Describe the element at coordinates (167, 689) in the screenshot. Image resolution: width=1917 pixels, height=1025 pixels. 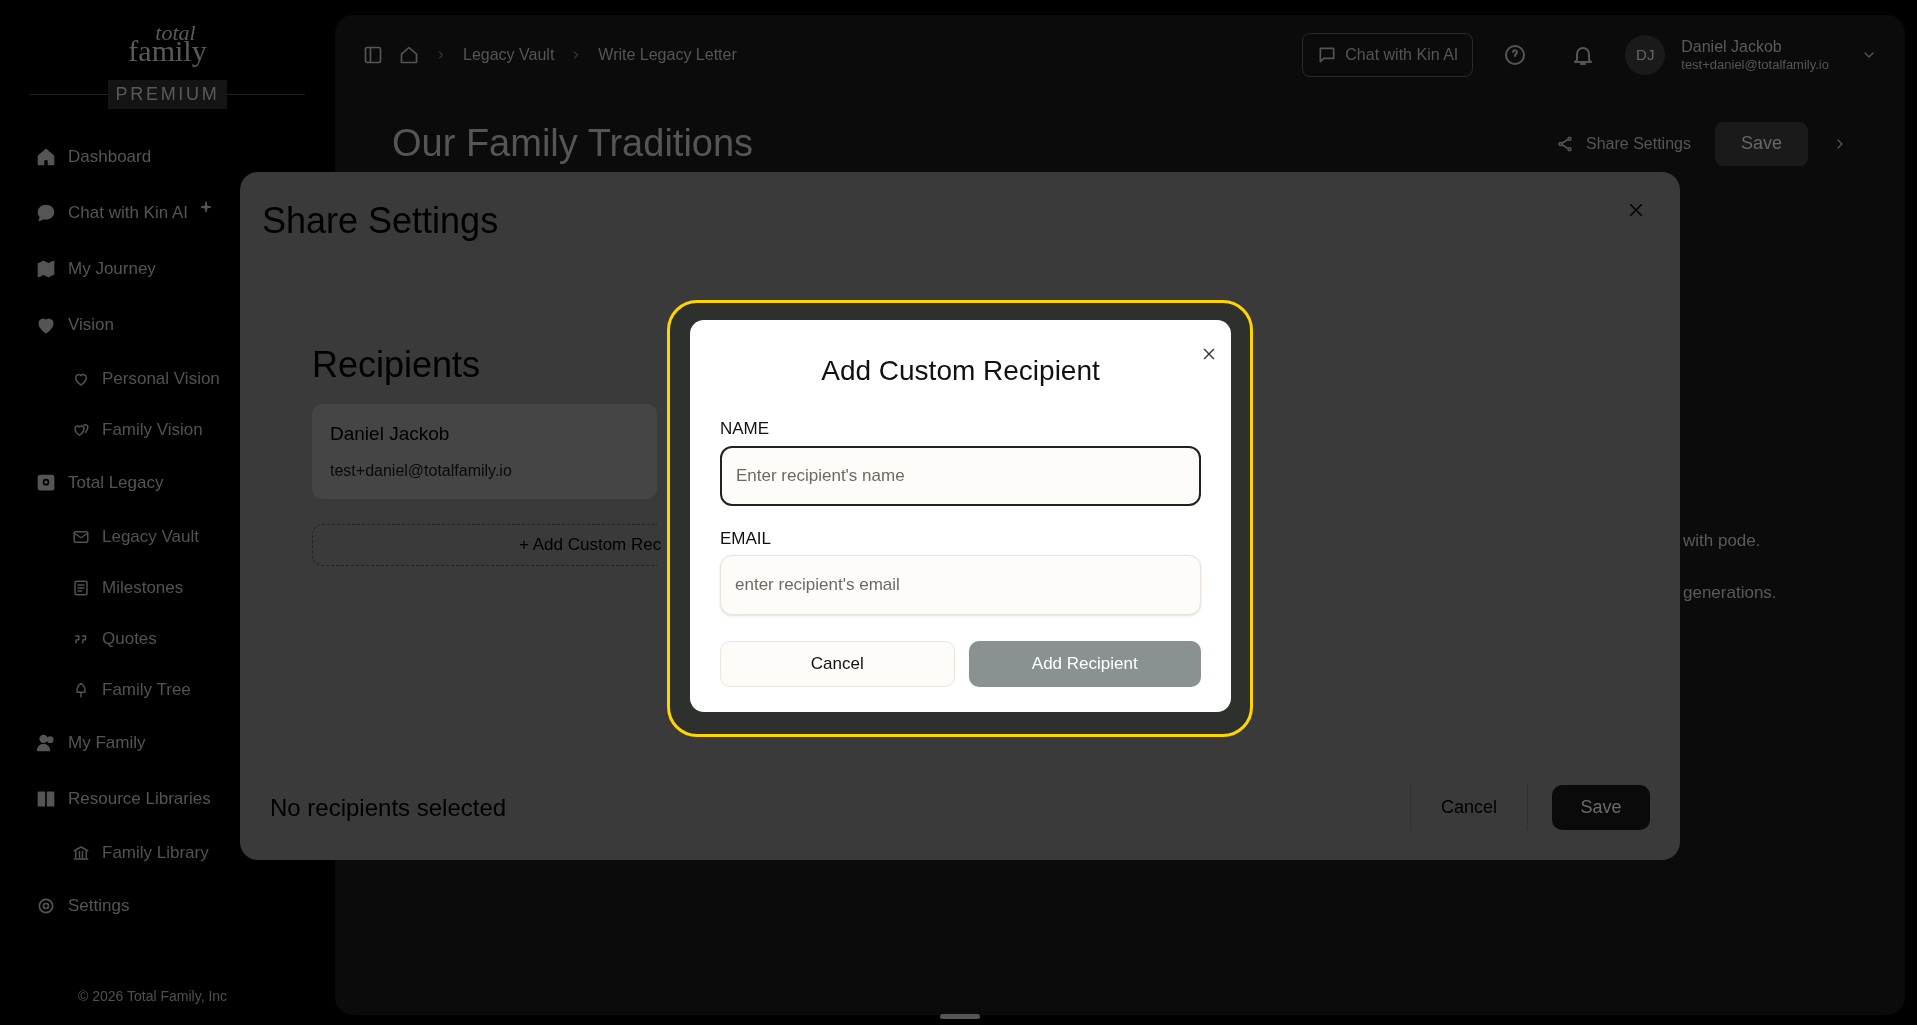
I see `sidebar-subitem: Family Tree` at that location.